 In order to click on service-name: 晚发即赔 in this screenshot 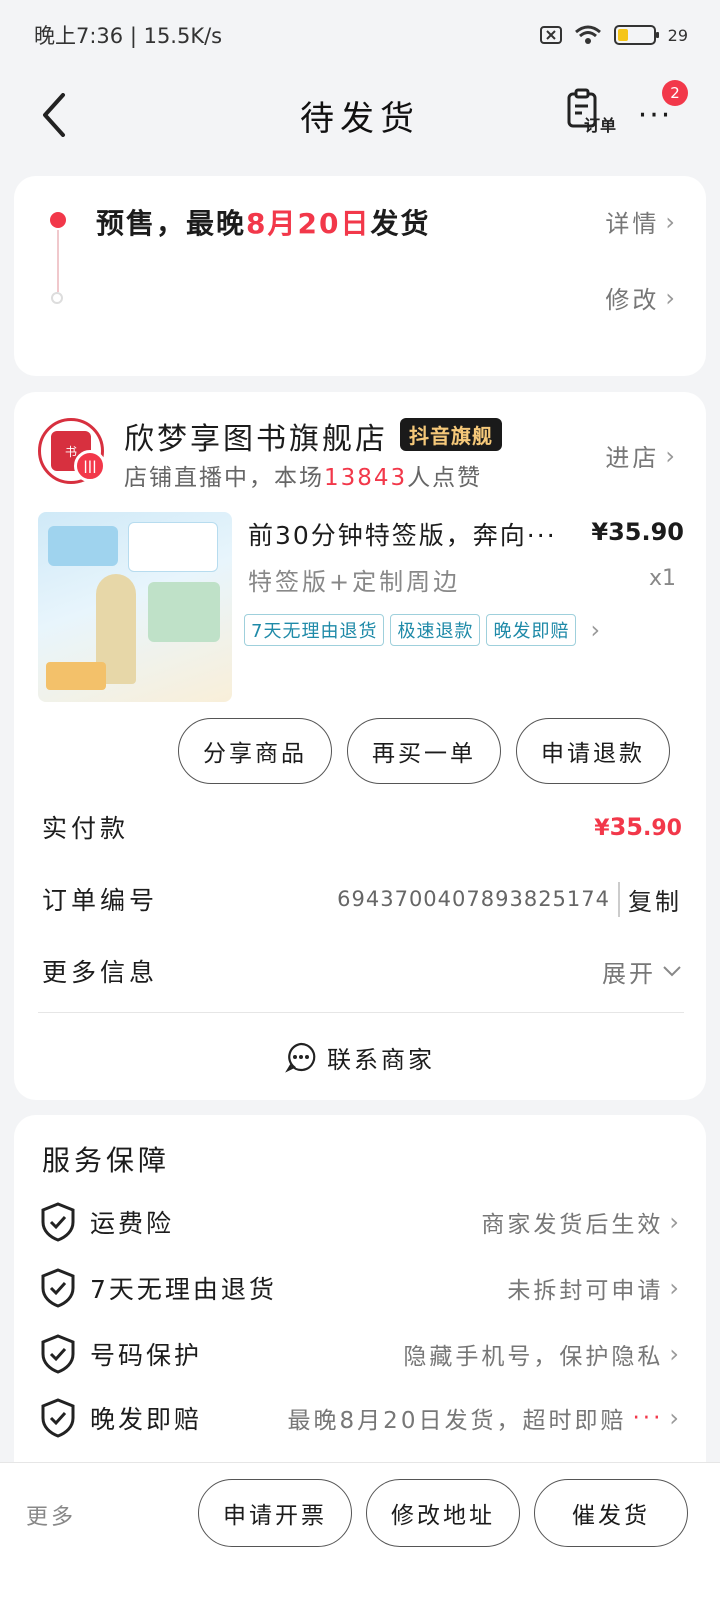, I will do `click(146, 1419)`.